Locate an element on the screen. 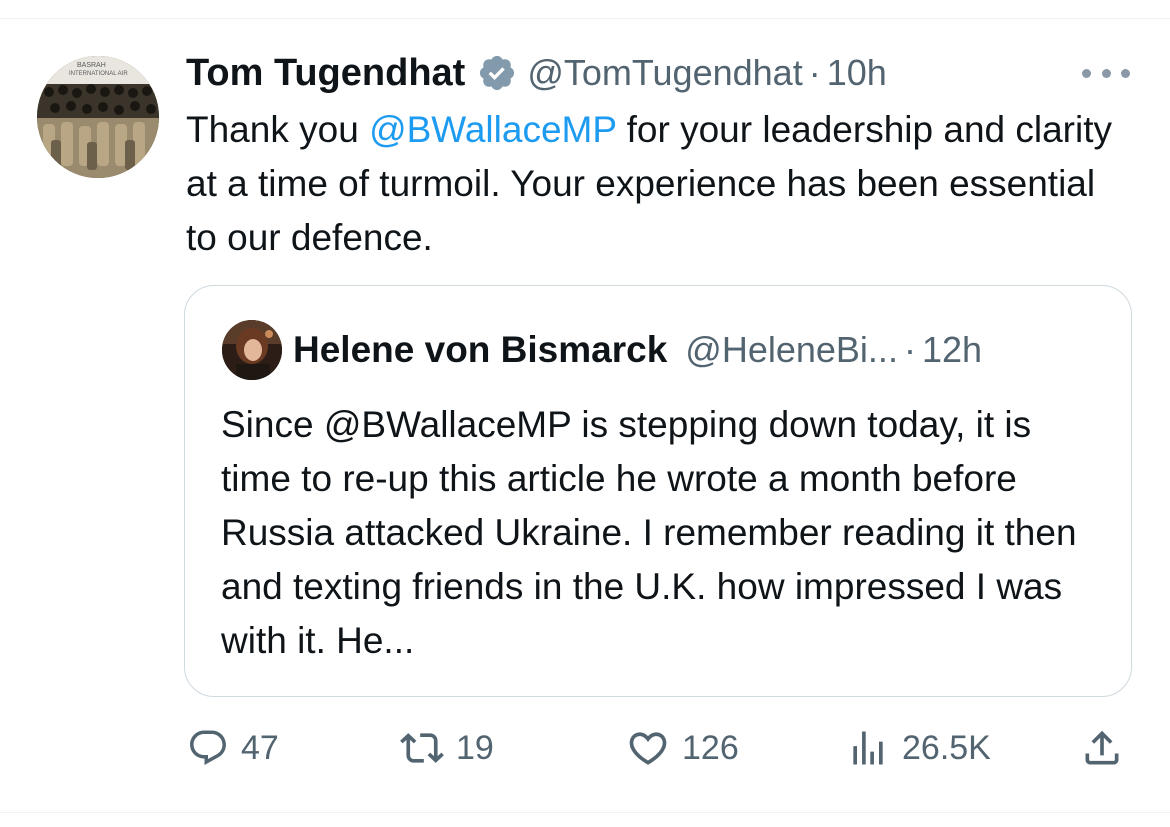  reply-count: 47 is located at coordinates (260, 747).